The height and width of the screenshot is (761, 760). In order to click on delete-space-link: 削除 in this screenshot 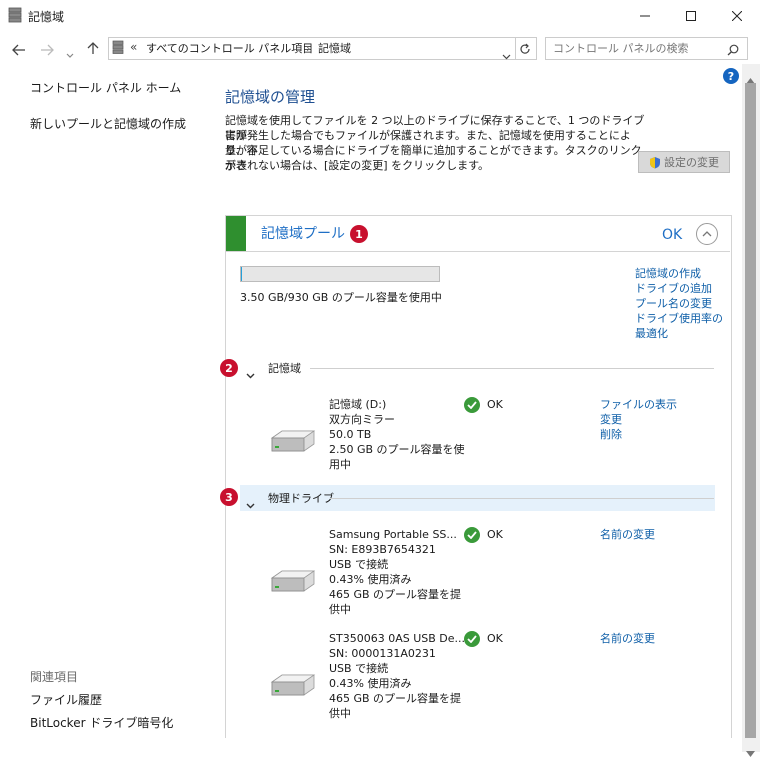, I will do `click(611, 434)`.